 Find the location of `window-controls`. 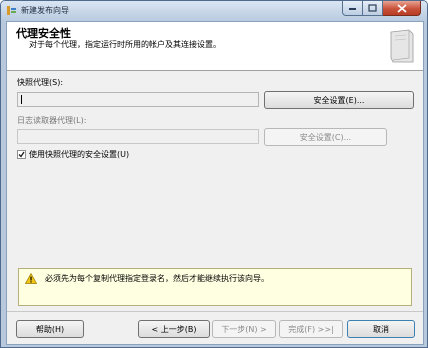

window-controls is located at coordinates (381, 8).